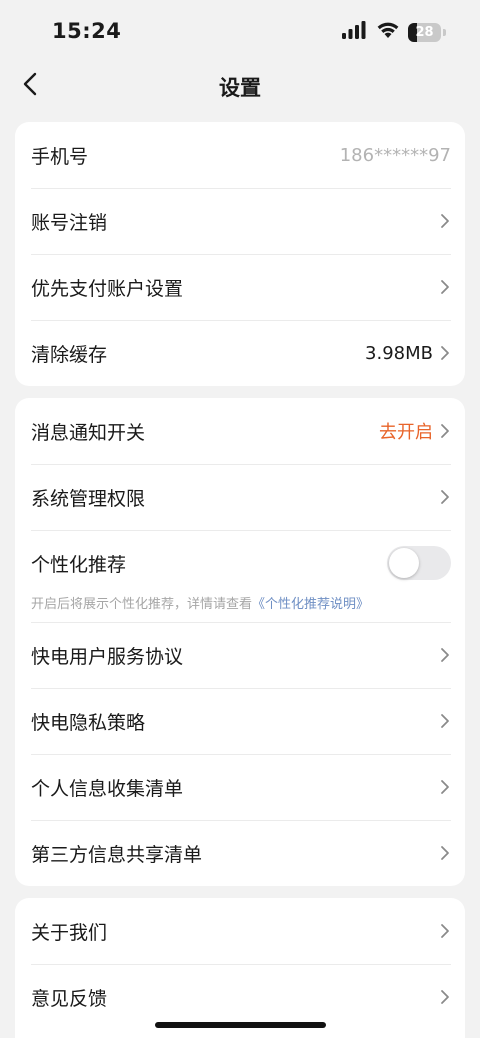 The height and width of the screenshot is (1038, 480). Describe the element at coordinates (142, 604) in the screenshot. I see `personalized-hint-text: 开启后将展示个性化推荐，详情请查看` at that location.